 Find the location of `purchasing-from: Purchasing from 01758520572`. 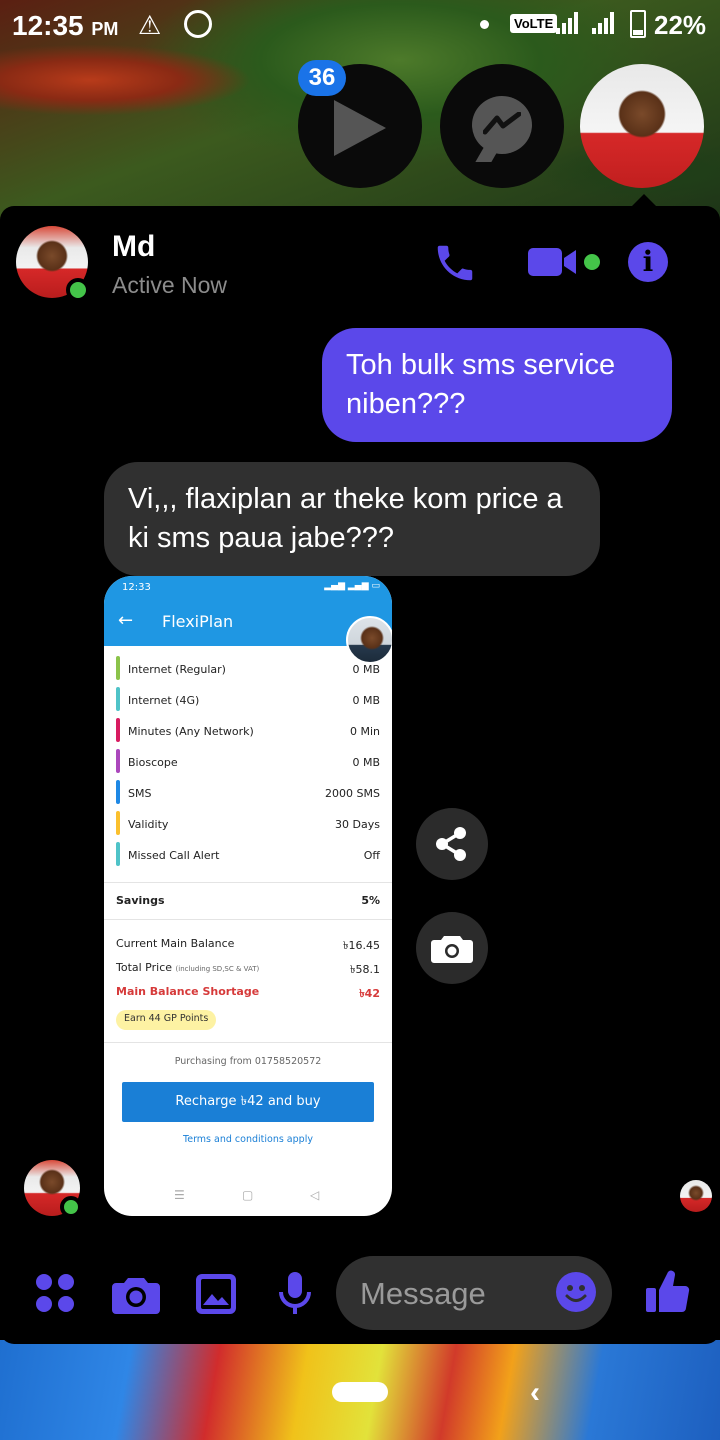

purchasing-from: Purchasing from 01758520572 is located at coordinates (248, 1061).